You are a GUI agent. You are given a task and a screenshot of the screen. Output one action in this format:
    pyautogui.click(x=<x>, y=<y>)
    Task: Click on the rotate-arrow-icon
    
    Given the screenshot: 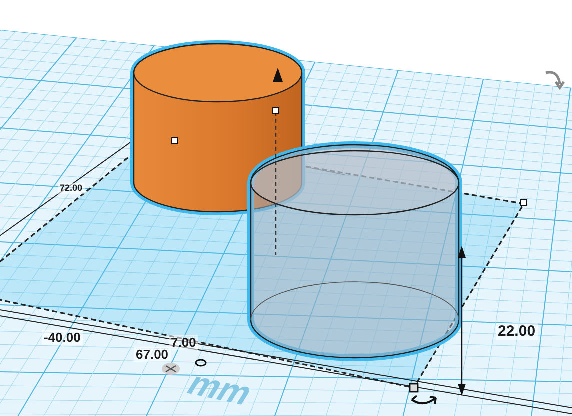 What is the action you would take?
    pyautogui.click(x=424, y=400)
    